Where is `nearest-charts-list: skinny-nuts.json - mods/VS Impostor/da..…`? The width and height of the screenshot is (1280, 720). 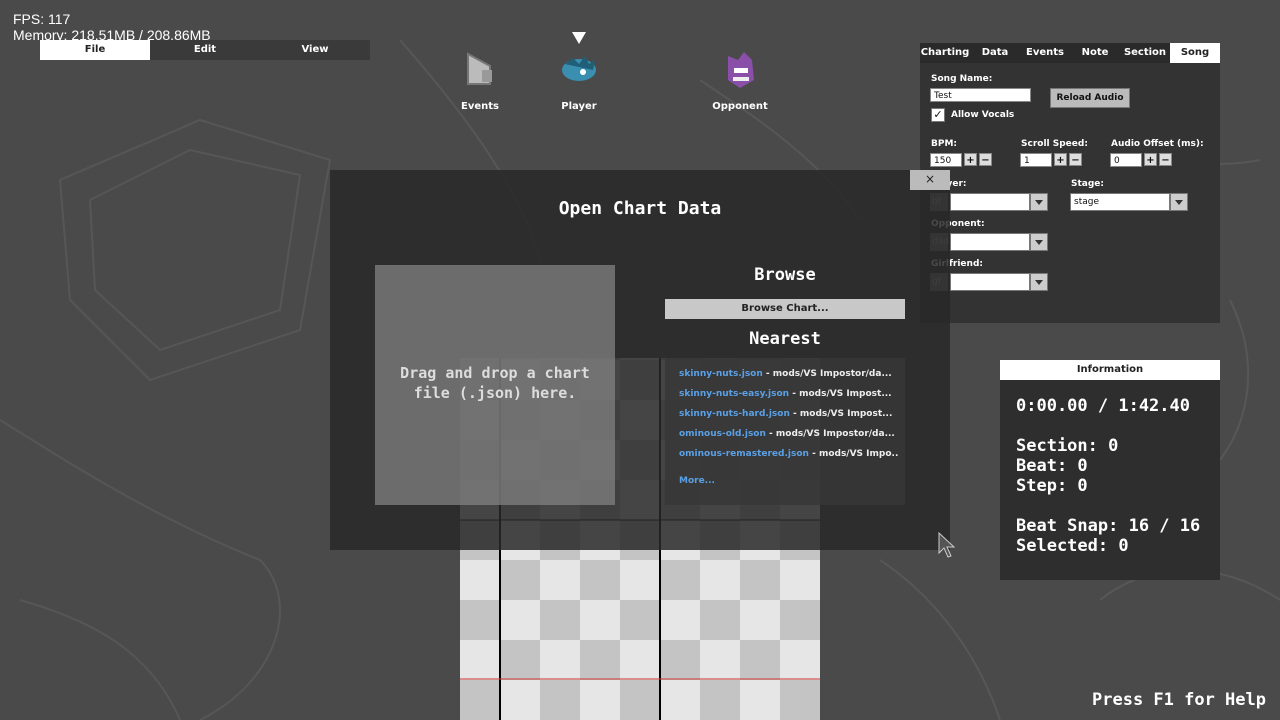
nearest-charts-list: skinny-nuts.json - mods/VS Impostor/da..… is located at coordinates (785, 431).